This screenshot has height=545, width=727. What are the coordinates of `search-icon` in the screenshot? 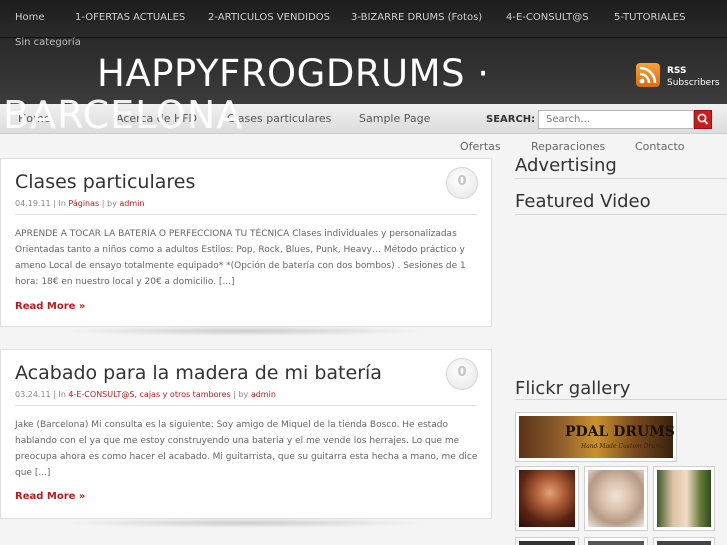 It's located at (703, 119).